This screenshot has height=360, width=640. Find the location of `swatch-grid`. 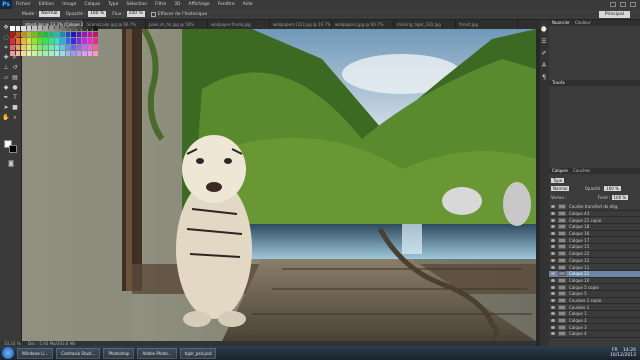

swatch-grid is located at coordinates (54, 41).